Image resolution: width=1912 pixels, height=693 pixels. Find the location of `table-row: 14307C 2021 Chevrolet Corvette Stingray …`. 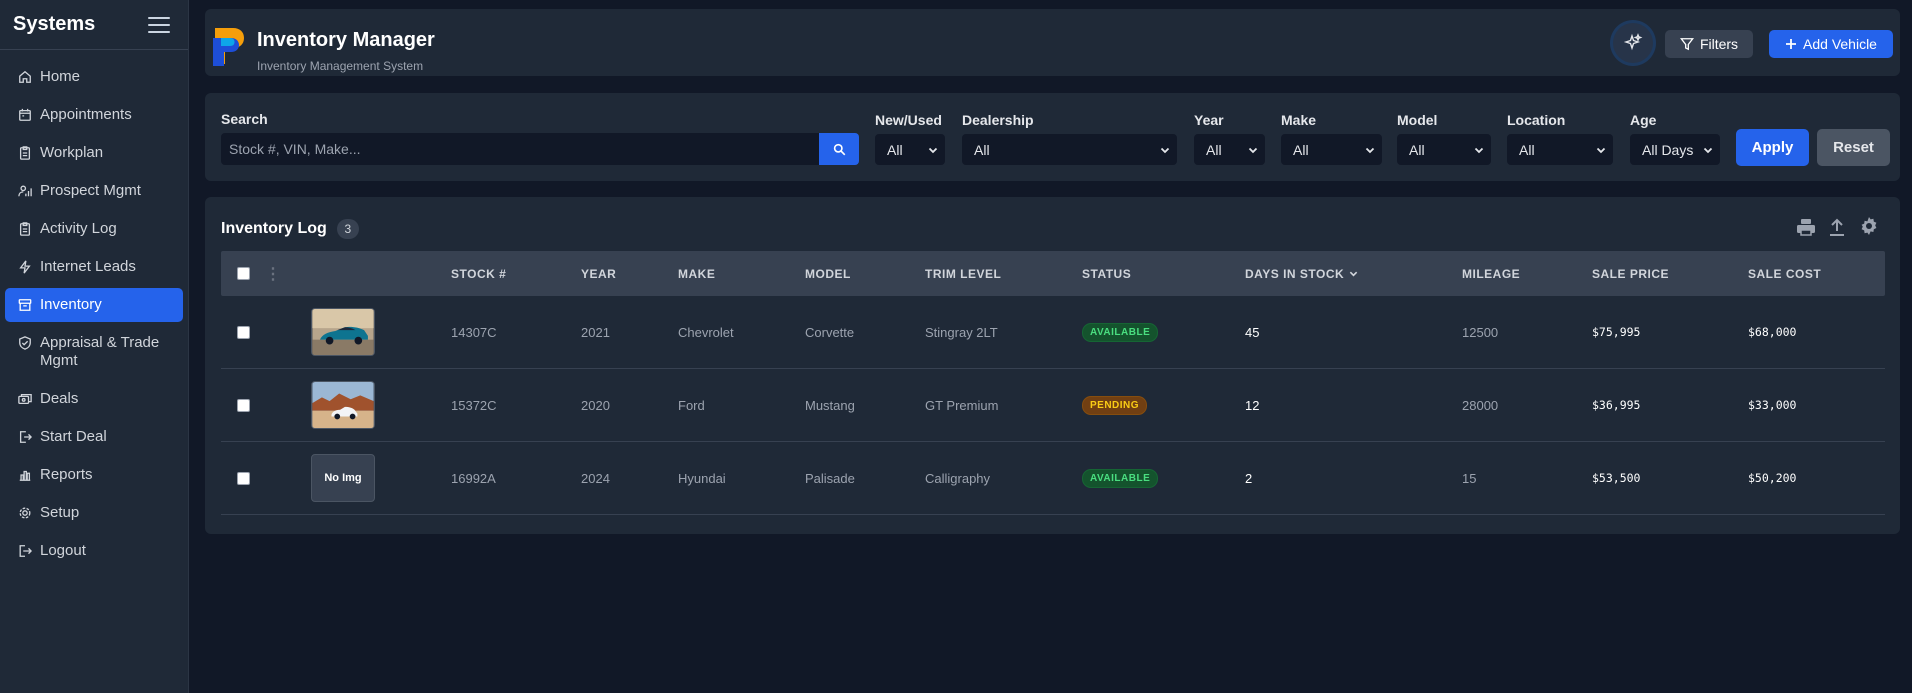

table-row: 14307C 2021 Chevrolet Corvette Stingray … is located at coordinates (1053, 332).